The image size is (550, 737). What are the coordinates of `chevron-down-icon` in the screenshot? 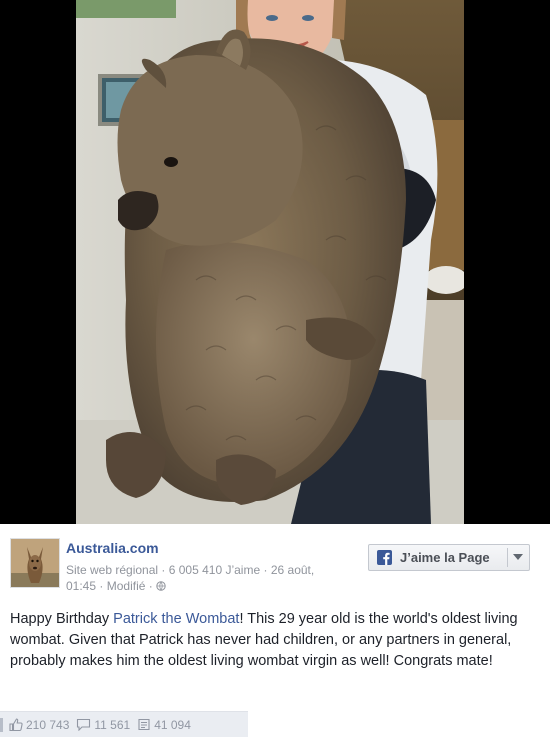 It's located at (518, 557).